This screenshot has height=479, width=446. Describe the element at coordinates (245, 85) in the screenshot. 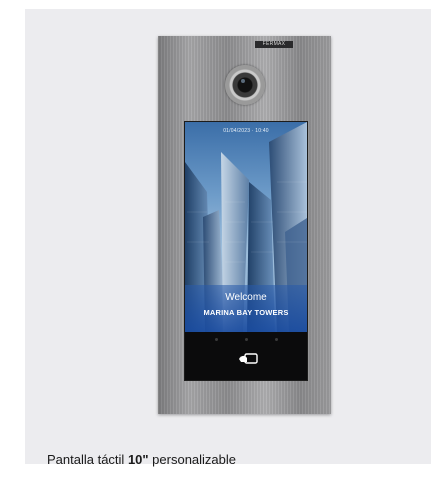

I see `camera-lens-icon` at that location.